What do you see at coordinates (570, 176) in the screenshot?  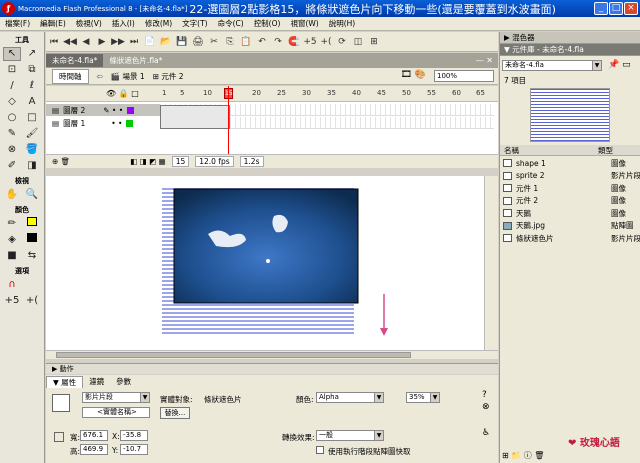 I see `library-item: sprite 2 影片片段` at bounding box center [570, 176].